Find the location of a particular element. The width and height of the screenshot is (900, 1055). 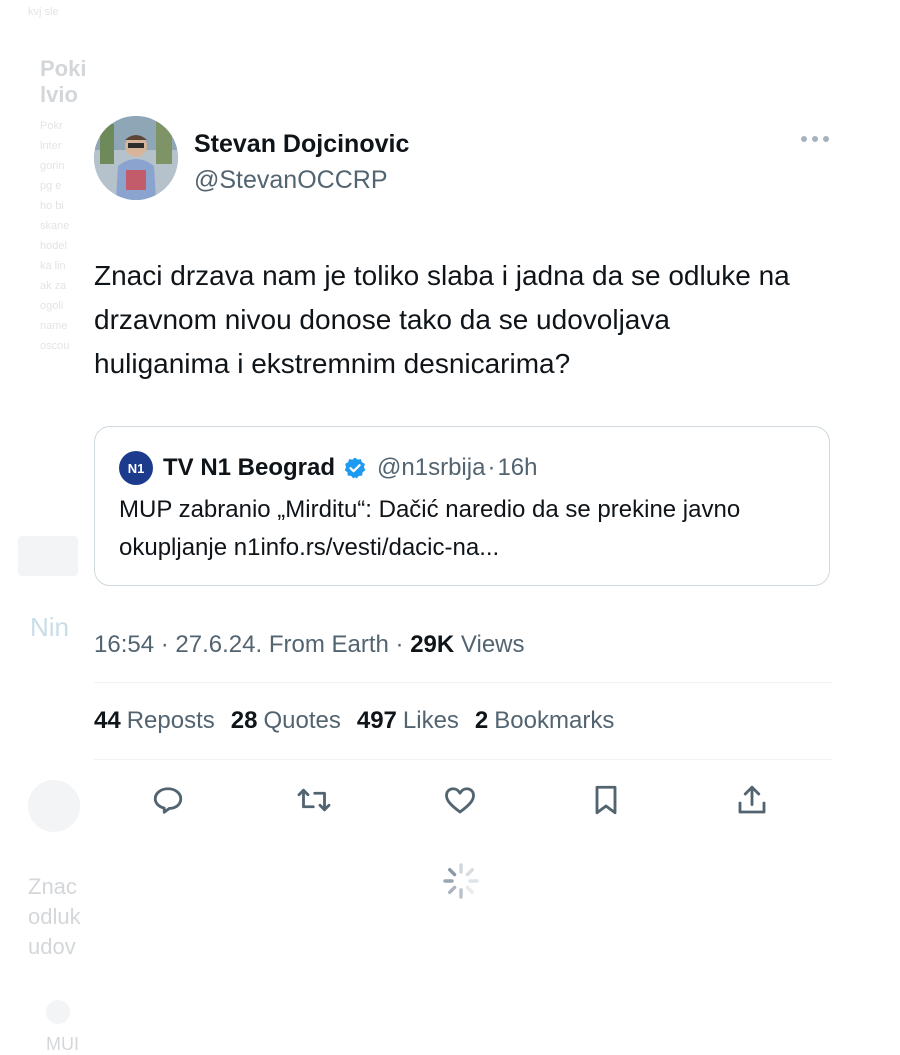

quoted-author-handle: @n1srbija is located at coordinates (431, 467).